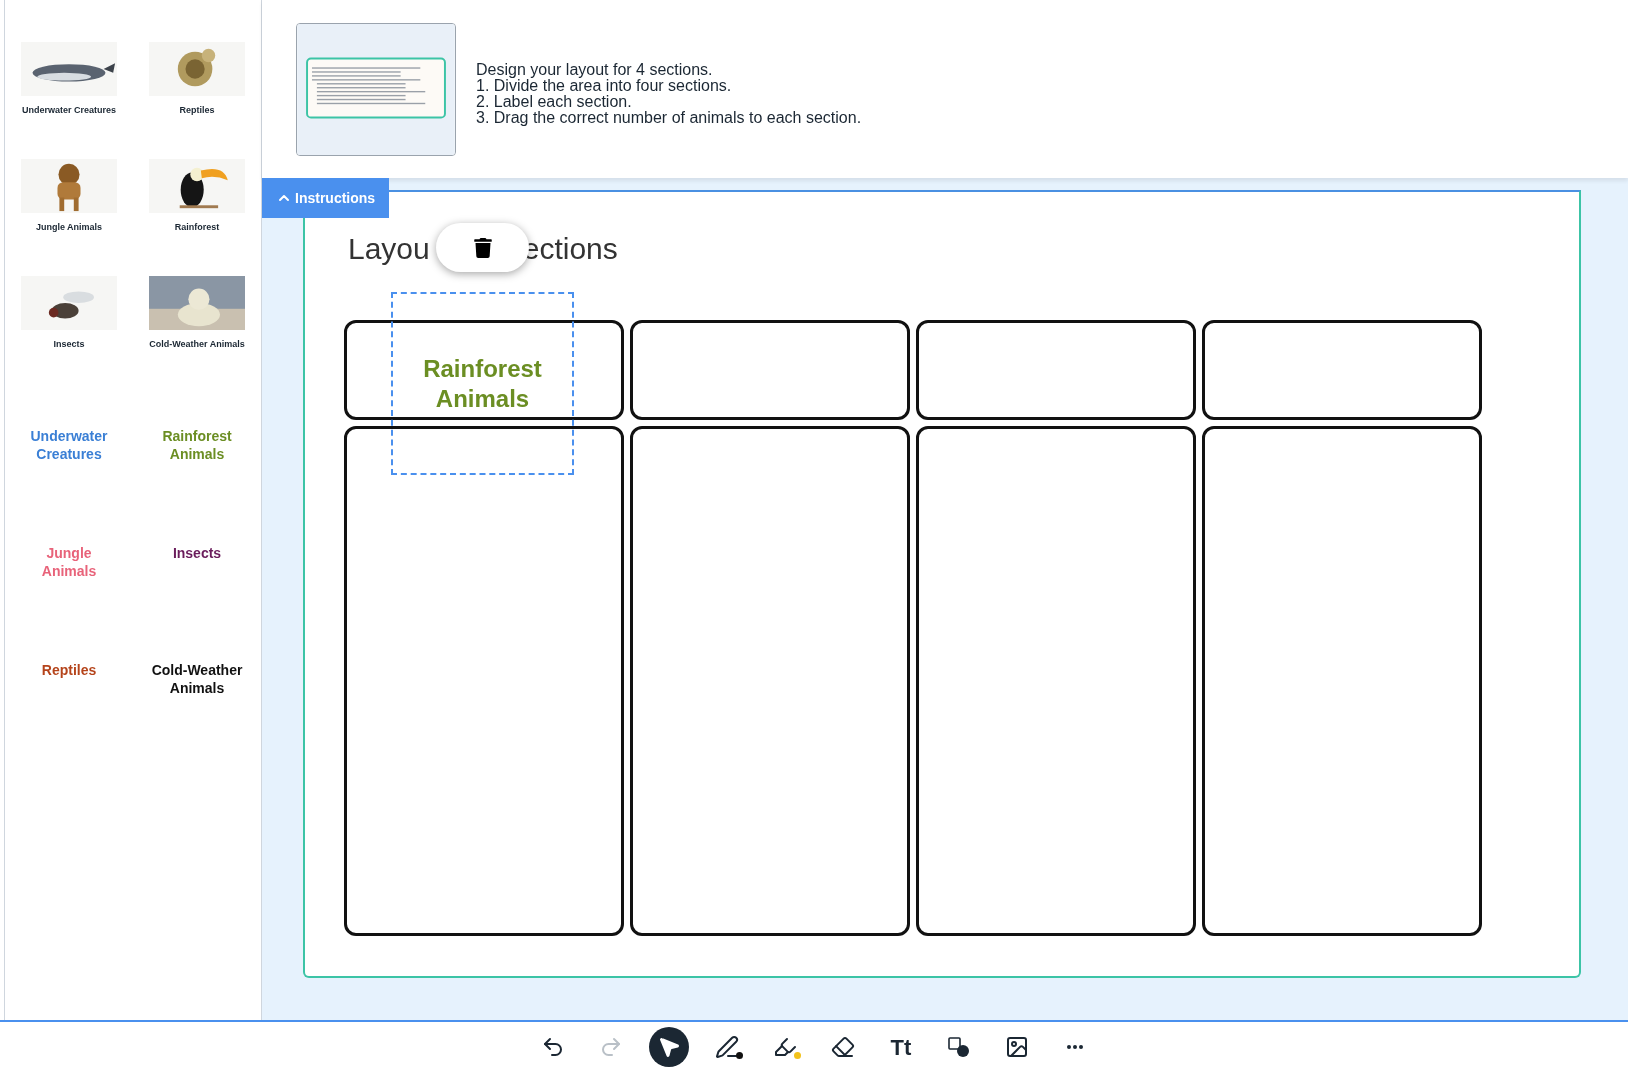  I want to click on pen-icon, so click(727, 1047).